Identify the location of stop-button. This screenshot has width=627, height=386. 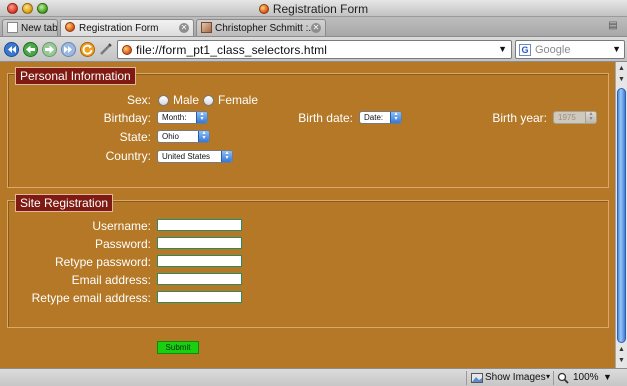
(106, 49).